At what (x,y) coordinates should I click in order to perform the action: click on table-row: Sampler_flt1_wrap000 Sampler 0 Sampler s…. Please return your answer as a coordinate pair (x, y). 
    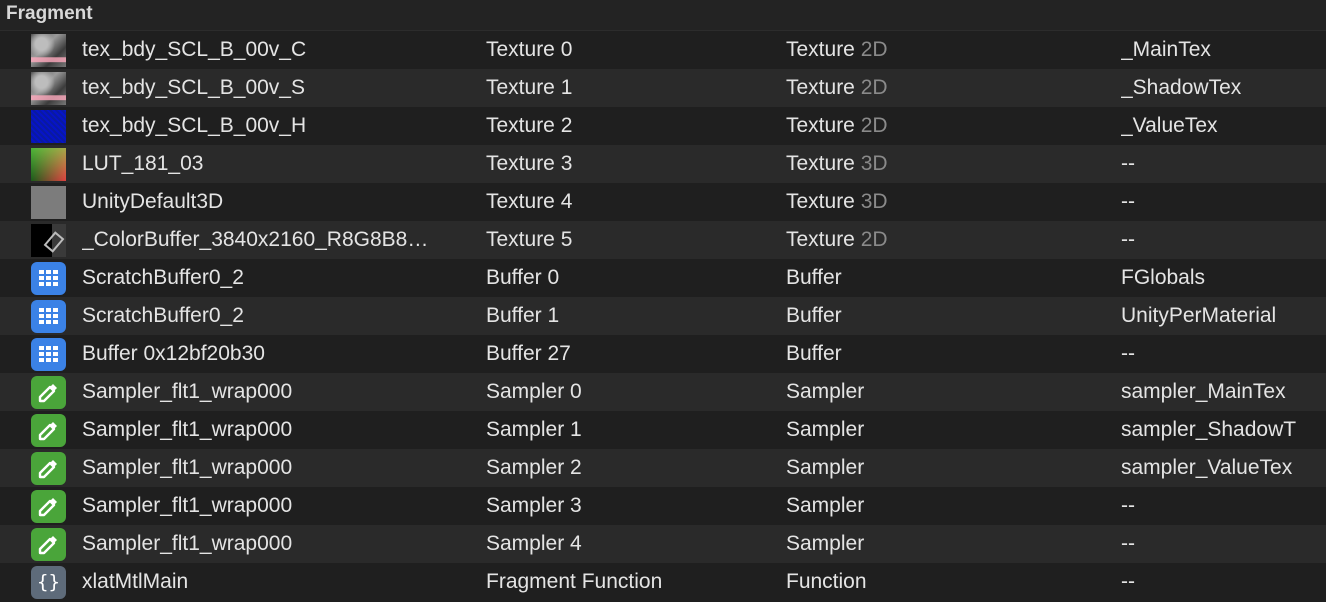
    Looking at the image, I should click on (663, 392).